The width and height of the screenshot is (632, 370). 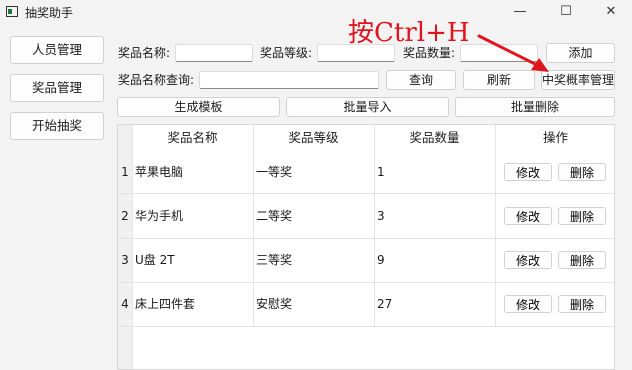 What do you see at coordinates (313, 137) in the screenshot?
I see `column-header-level: 奖品等级` at bounding box center [313, 137].